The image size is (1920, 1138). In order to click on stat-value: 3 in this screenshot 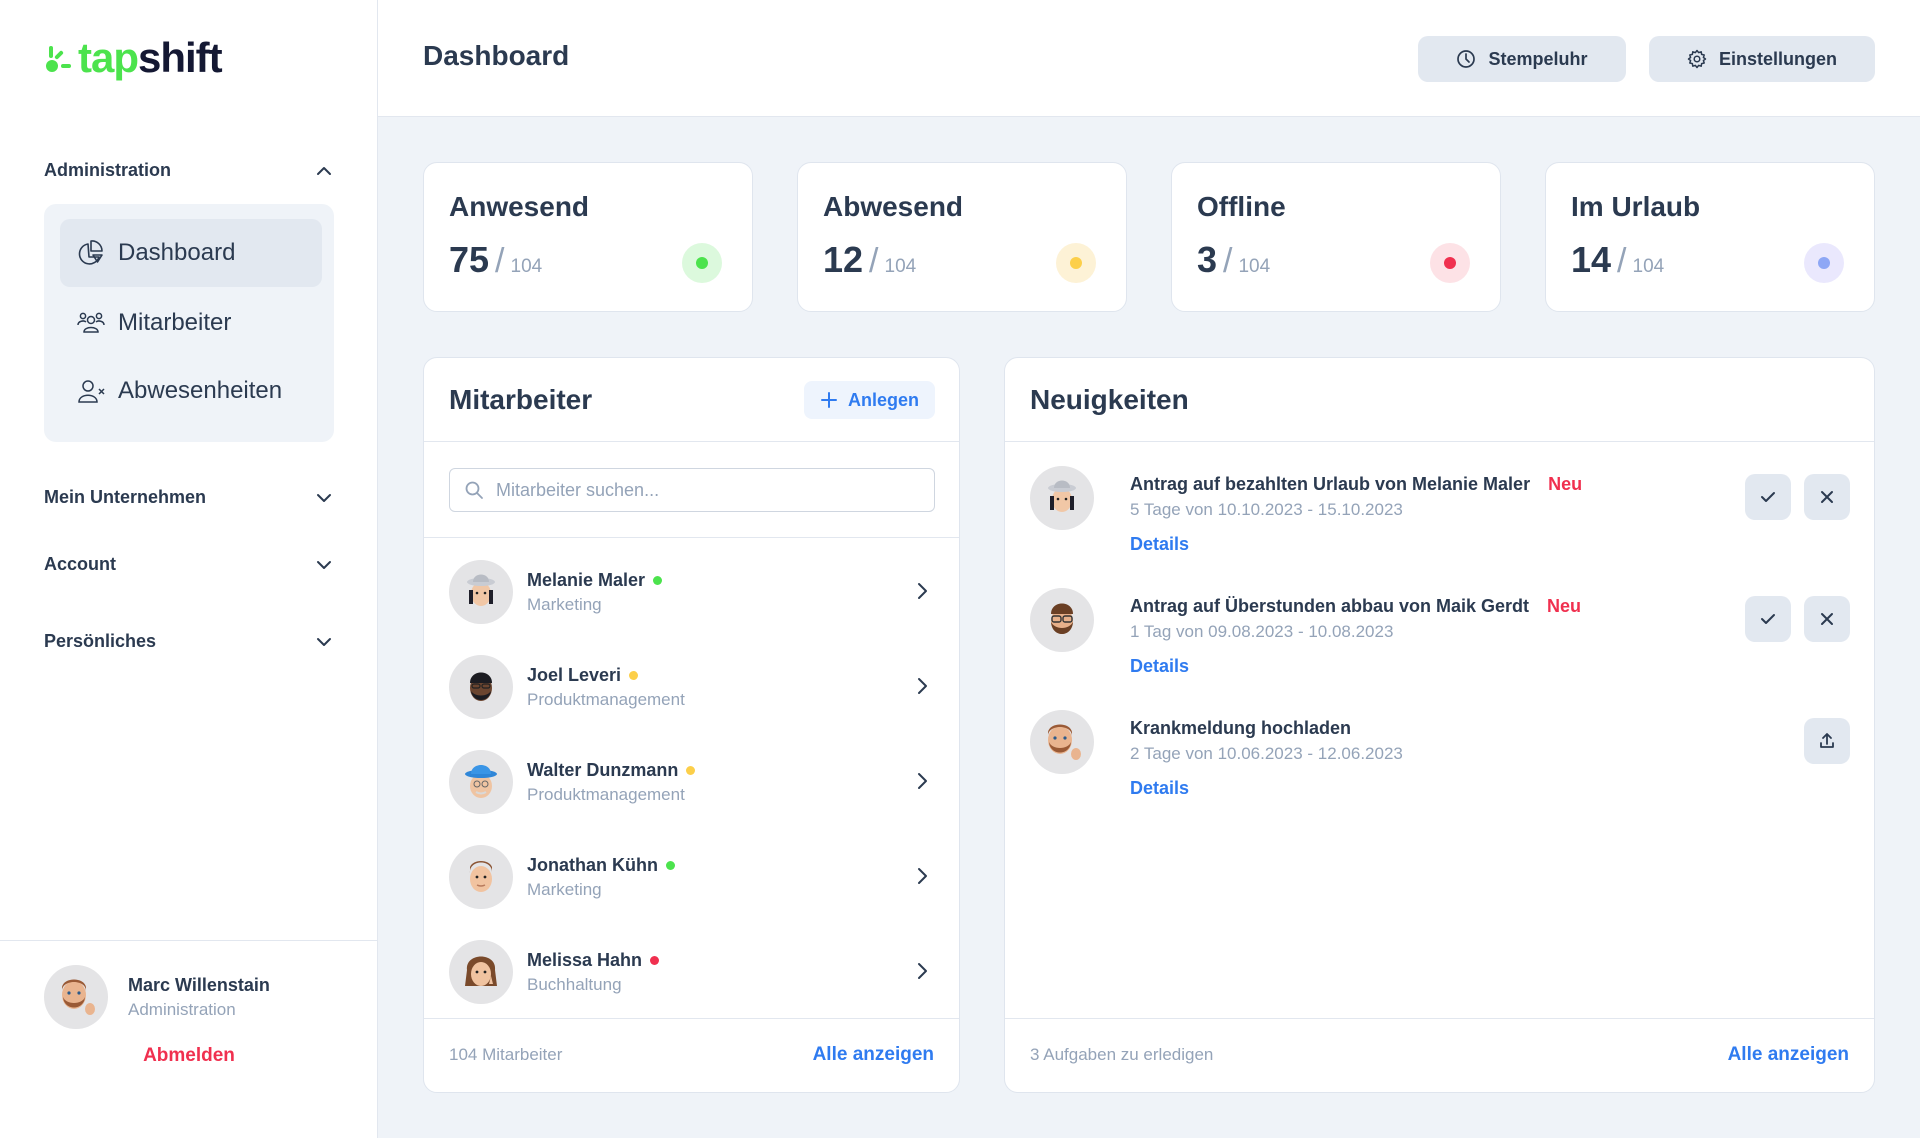, I will do `click(1207, 259)`.